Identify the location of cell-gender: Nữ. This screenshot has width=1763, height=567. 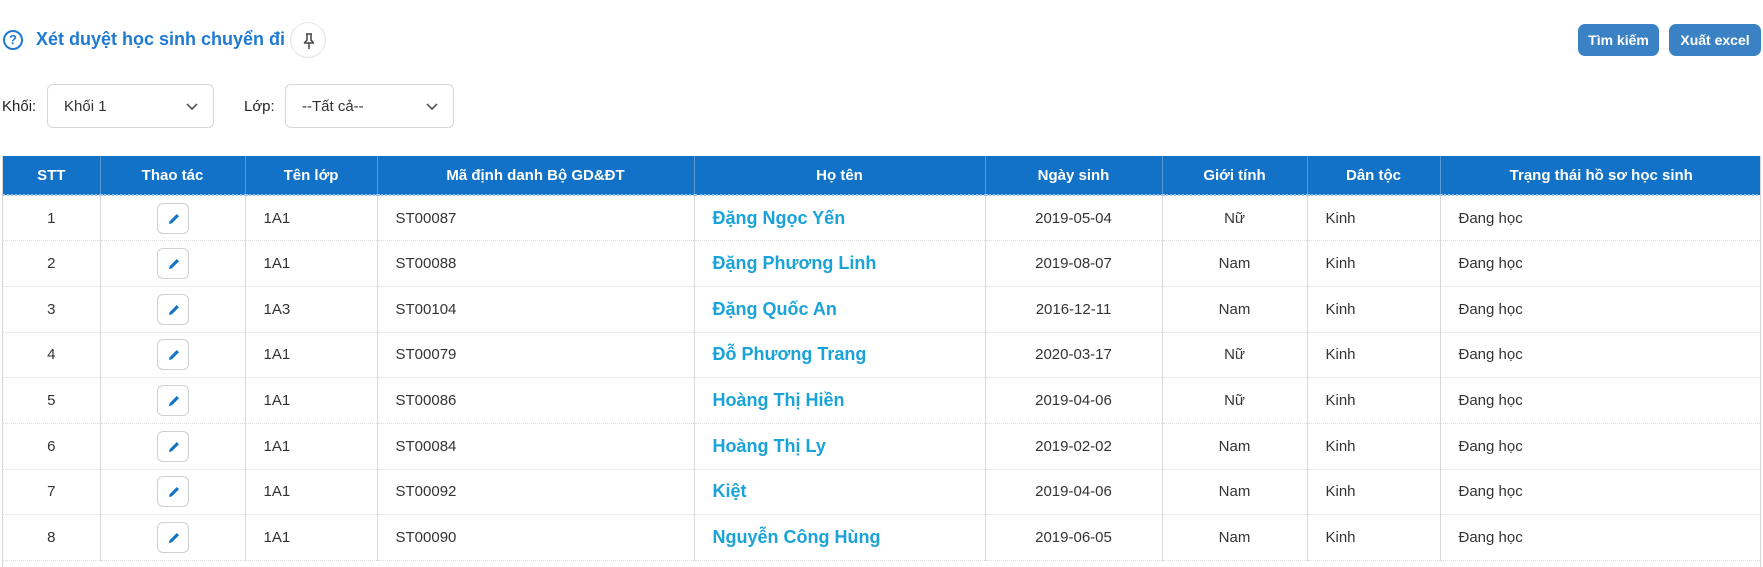
(1235, 400).